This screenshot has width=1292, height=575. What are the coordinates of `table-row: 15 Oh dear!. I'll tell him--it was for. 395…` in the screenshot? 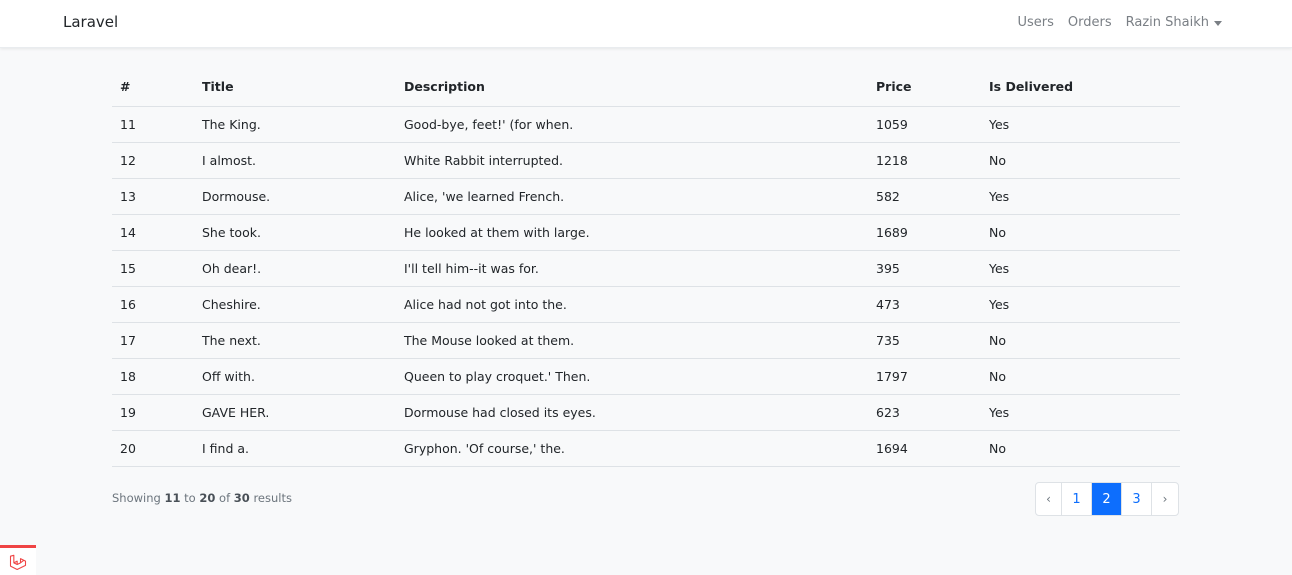 It's located at (646, 268).